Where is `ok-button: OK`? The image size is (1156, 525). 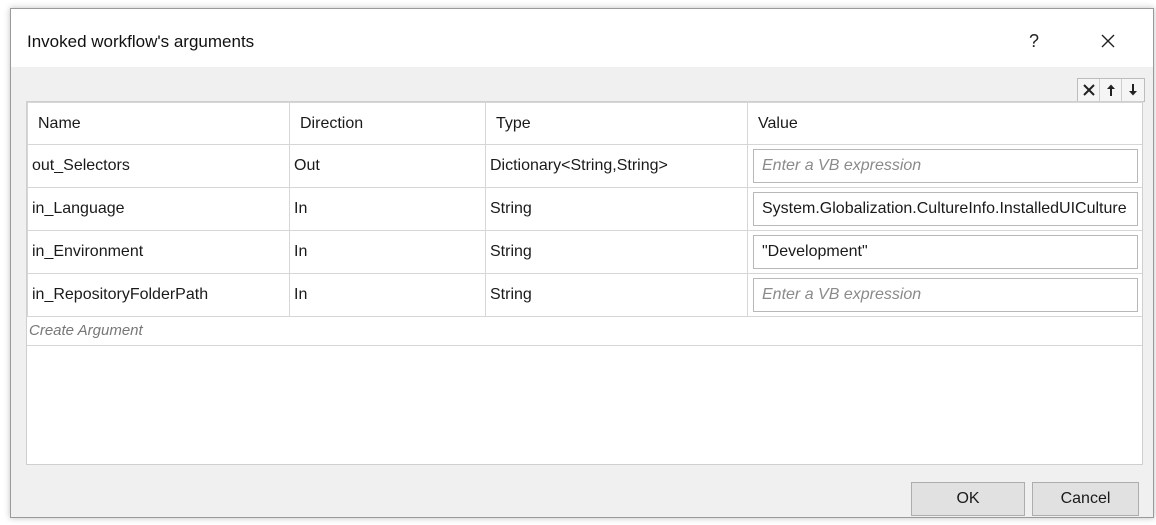 ok-button: OK is located at coordinates (968, 499).